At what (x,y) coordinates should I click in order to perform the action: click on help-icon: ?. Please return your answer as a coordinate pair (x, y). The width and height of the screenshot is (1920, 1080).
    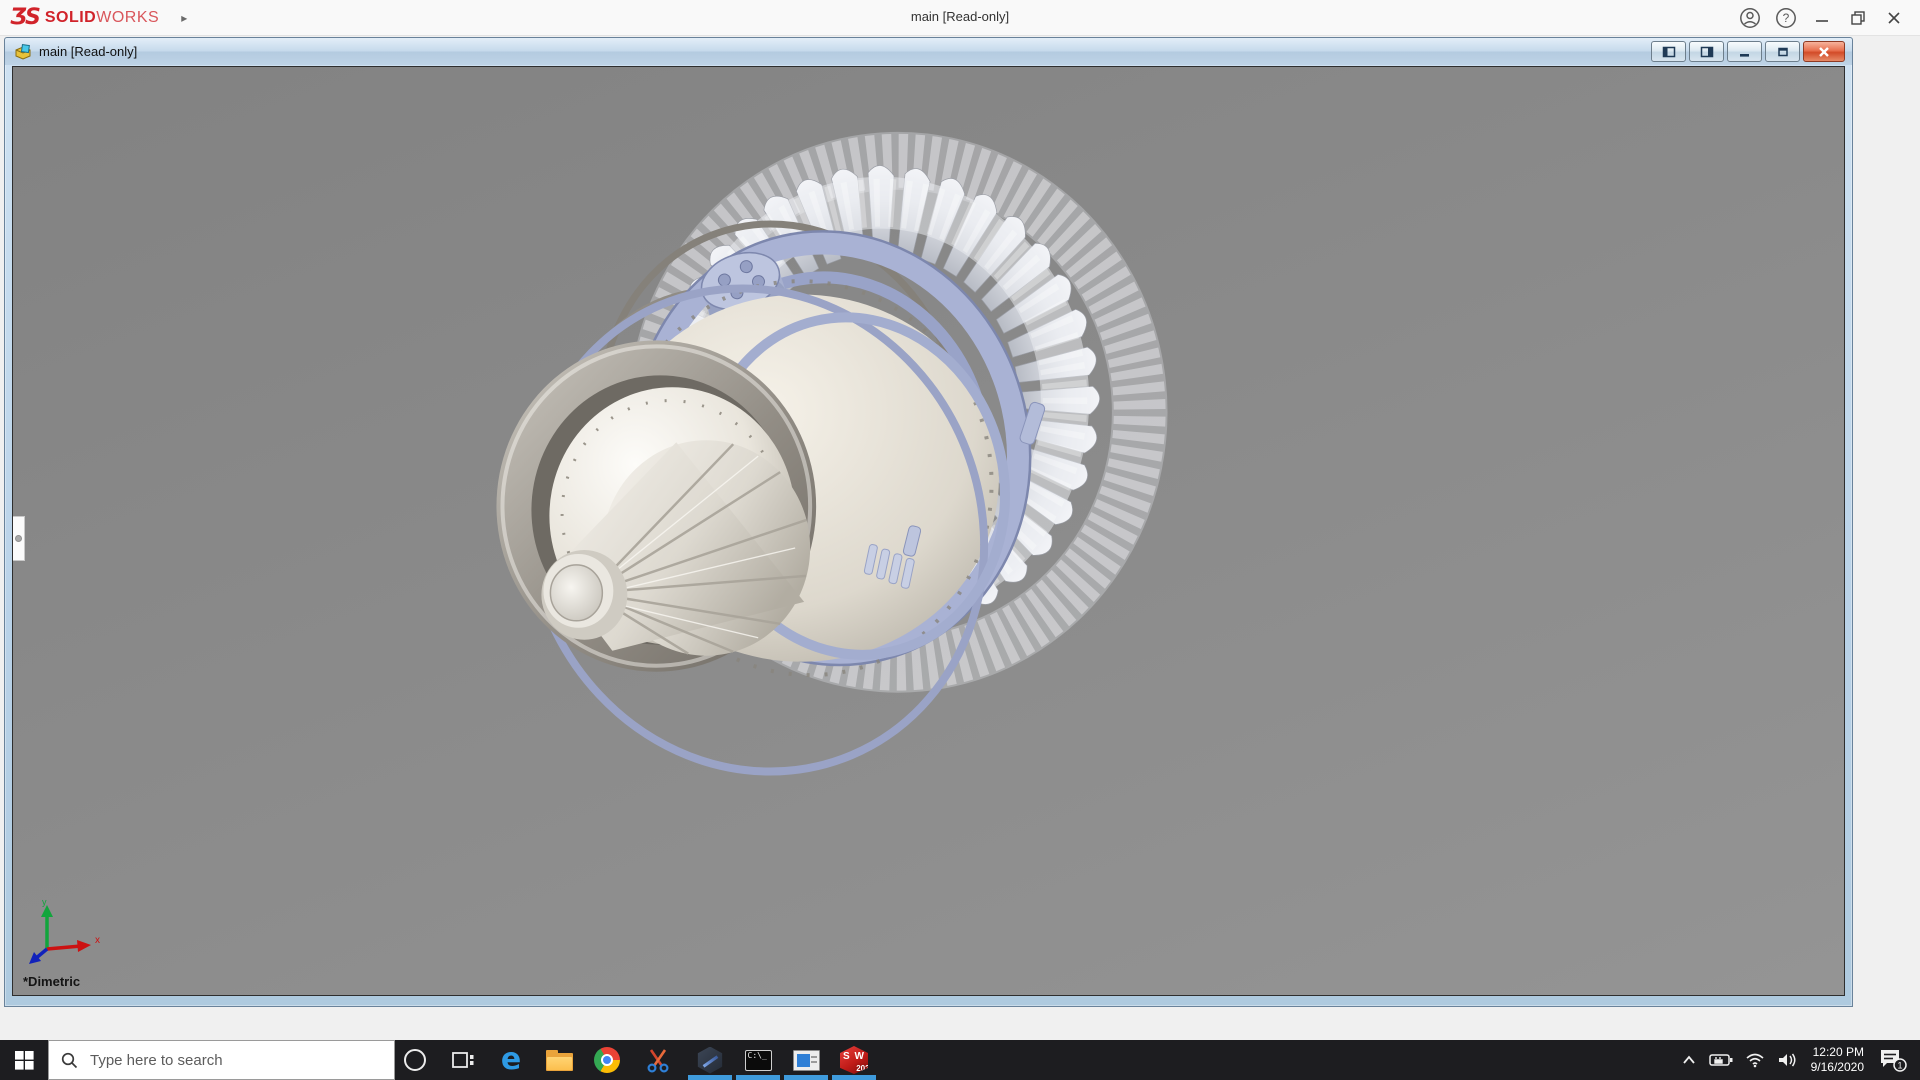
    Looking at the image, I should click on (1786, 18).